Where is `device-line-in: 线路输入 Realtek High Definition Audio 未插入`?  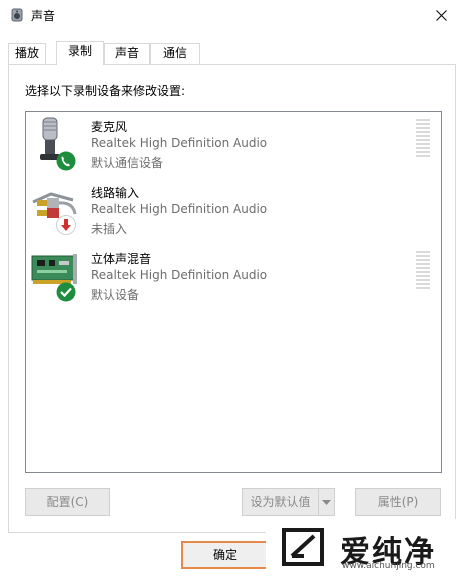 device-line-in: 线路输入 Realtek High Definition Audio 未插入 is located at coordinates (233, 212).